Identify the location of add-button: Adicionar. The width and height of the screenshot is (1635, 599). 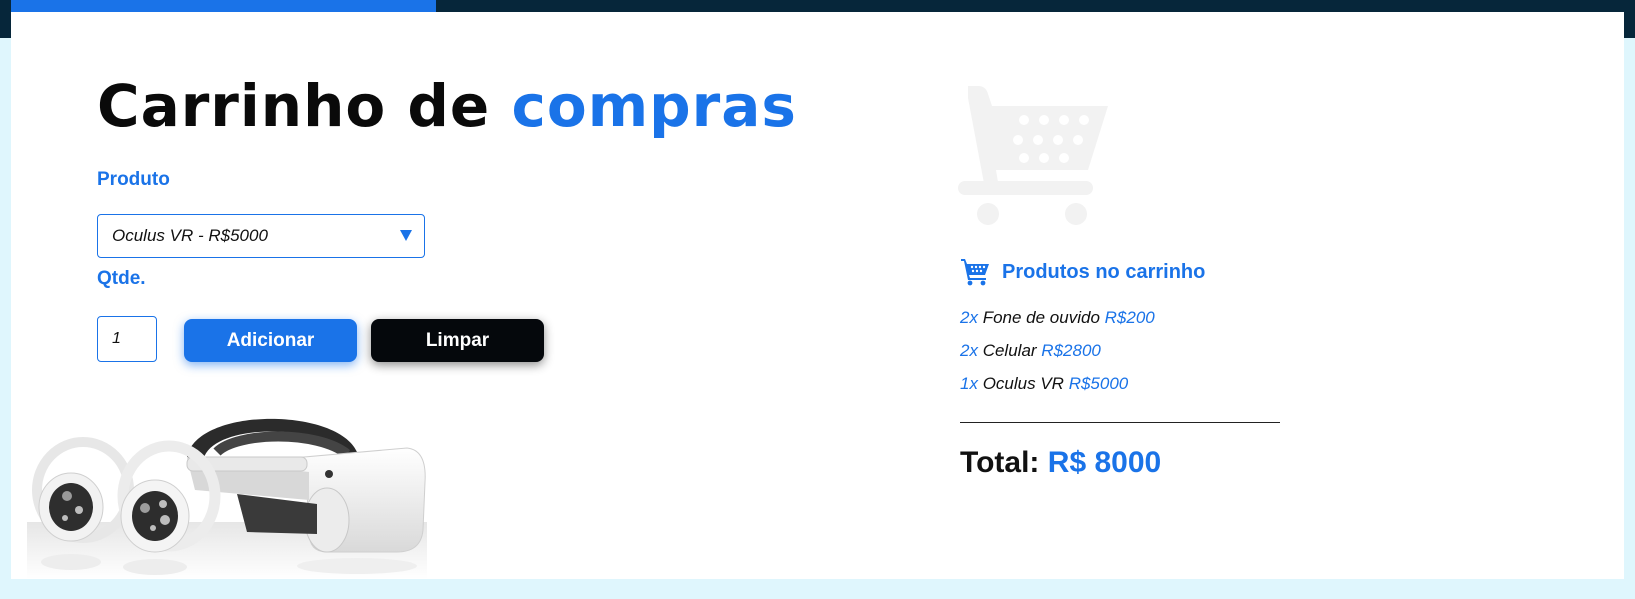
(270, 340).